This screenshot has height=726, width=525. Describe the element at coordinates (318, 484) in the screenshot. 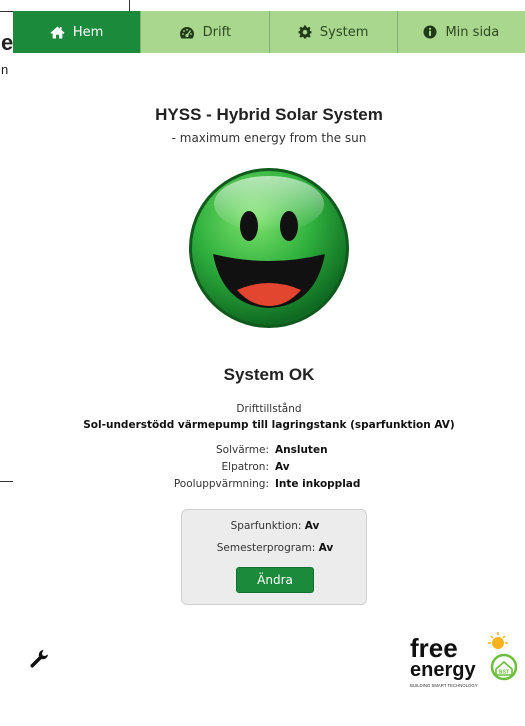

I see `detail-value: Inte inkopplad` at that location.